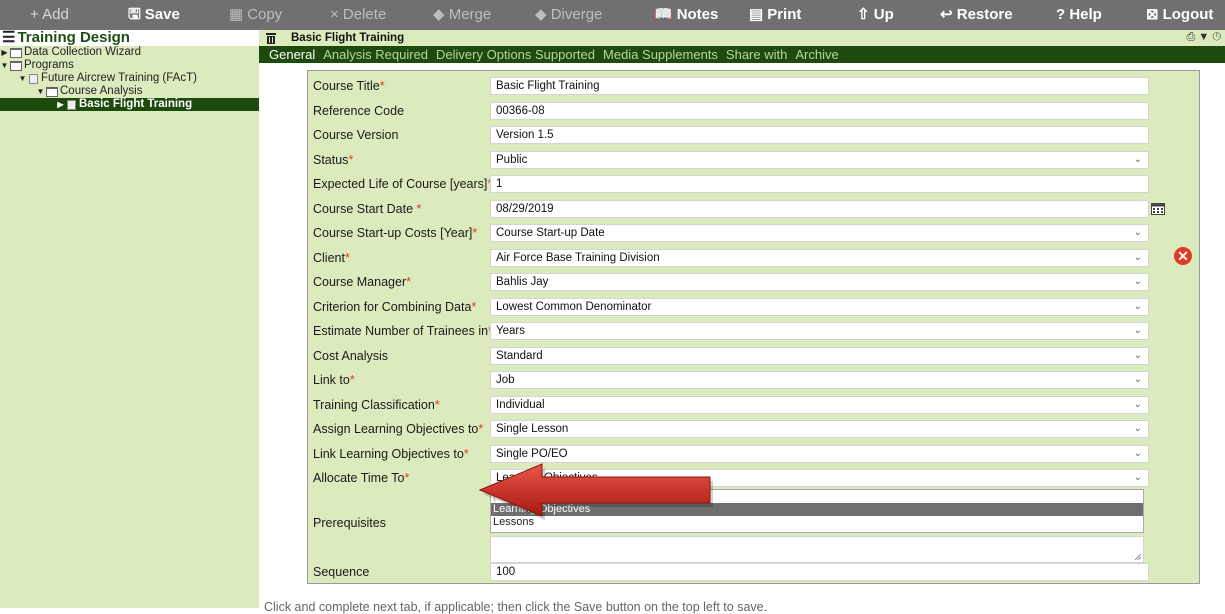 The image size is (1225, 614). I want to click on help-button: ? Help, so click(1079, 15).